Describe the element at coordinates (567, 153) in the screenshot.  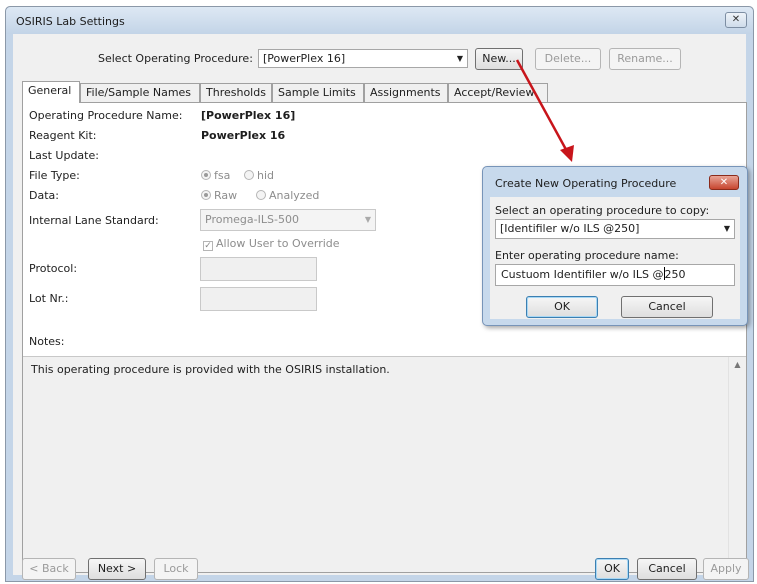
I see `arrow-head` at that location.